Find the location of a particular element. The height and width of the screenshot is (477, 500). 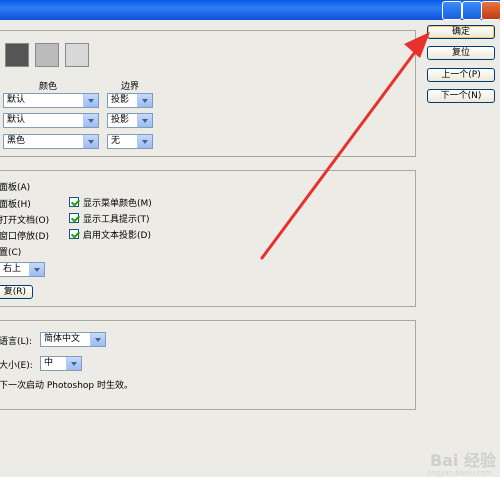

watermark-url: jingyan.baidu.com is located at coordinates (459, 473).